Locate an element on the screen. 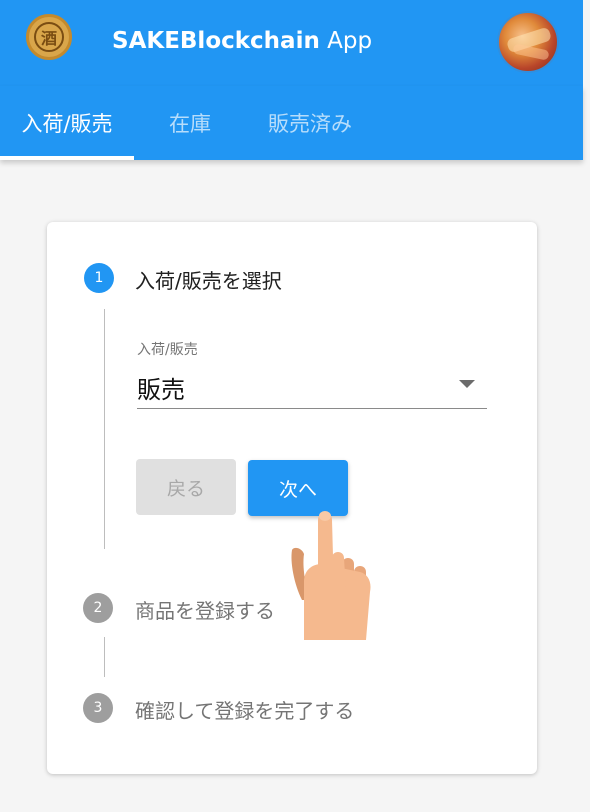 This screenshot has width=590, height=812. user-avatar is located at coordinates (528, 42).